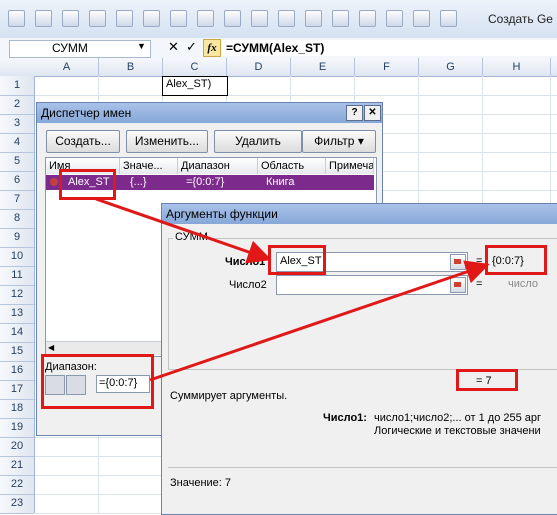 The width and height of the screenshot is (557, 515). Describe the element at coordinates (183, 230) in the screenshot. I see `arrow-name-to-arg` at that location.